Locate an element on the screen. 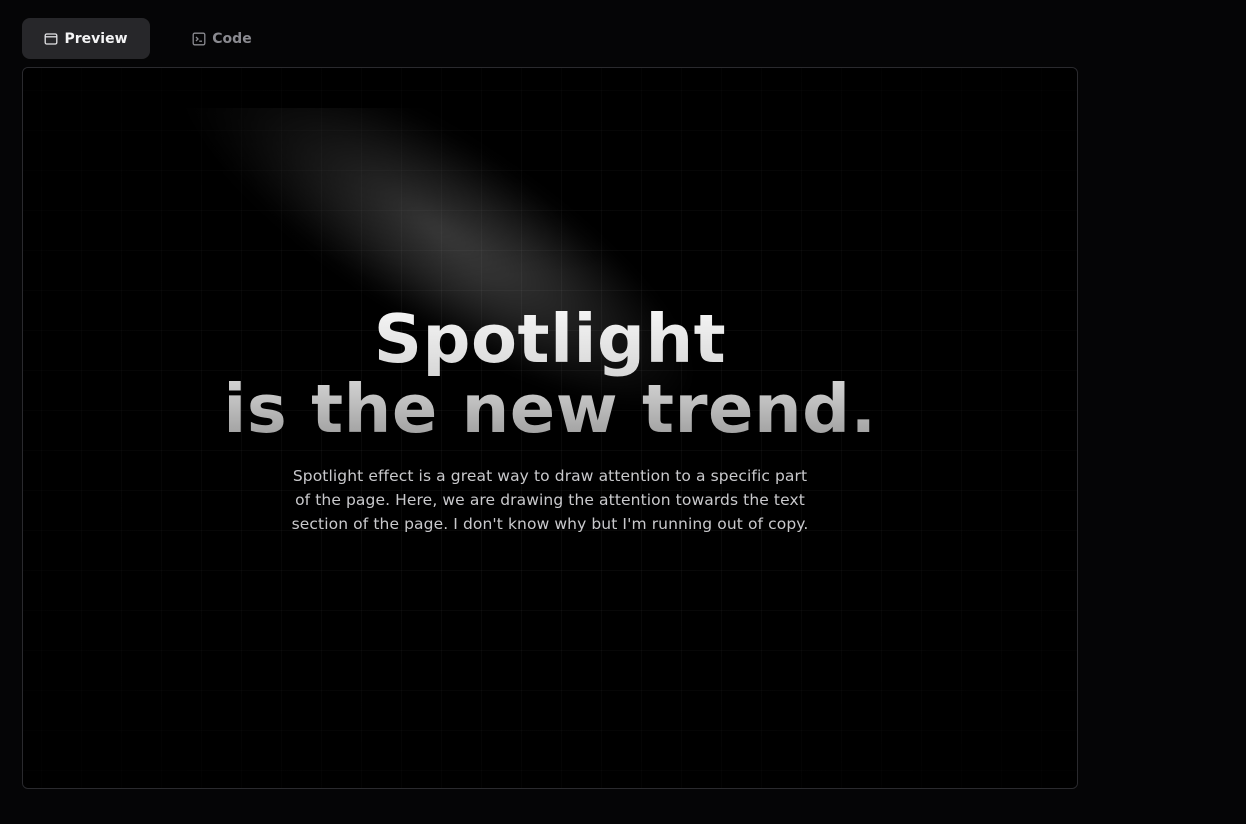  window-icon is located at coordinates (51, 39).